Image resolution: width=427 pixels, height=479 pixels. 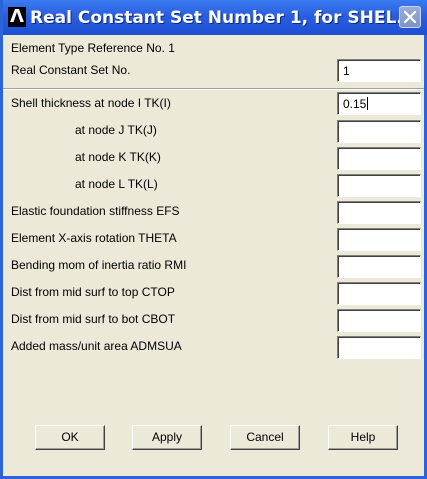 I want to click on param-label-tk-j: at node J TK(J), so click(x=116, y=130).